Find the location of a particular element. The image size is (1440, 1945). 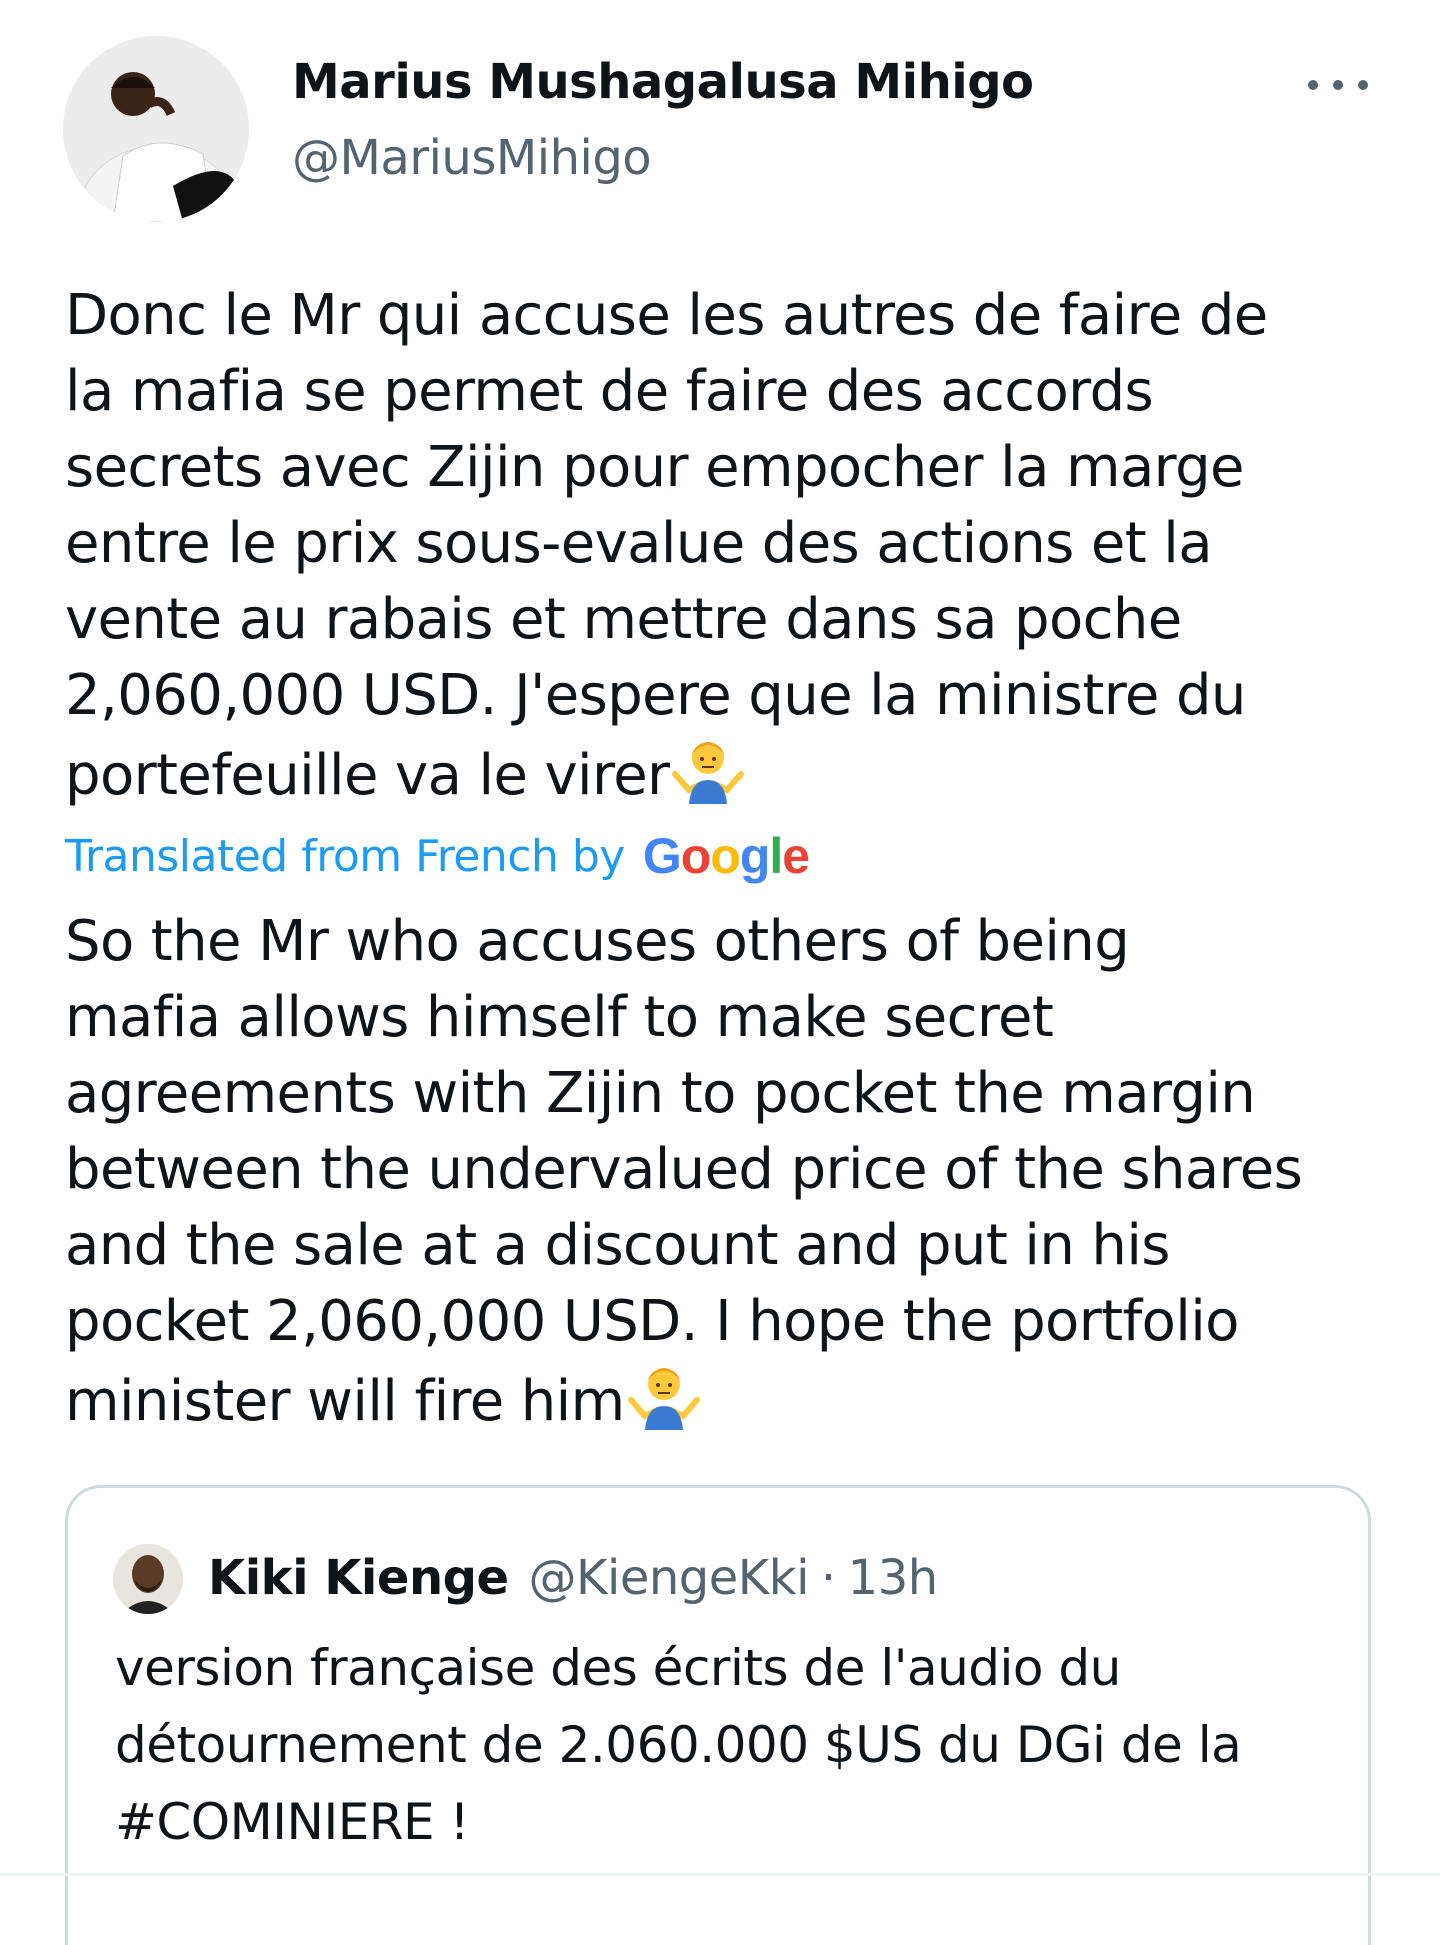

quoted-tweet-time: 13h is located at coordinates (893, 1578).